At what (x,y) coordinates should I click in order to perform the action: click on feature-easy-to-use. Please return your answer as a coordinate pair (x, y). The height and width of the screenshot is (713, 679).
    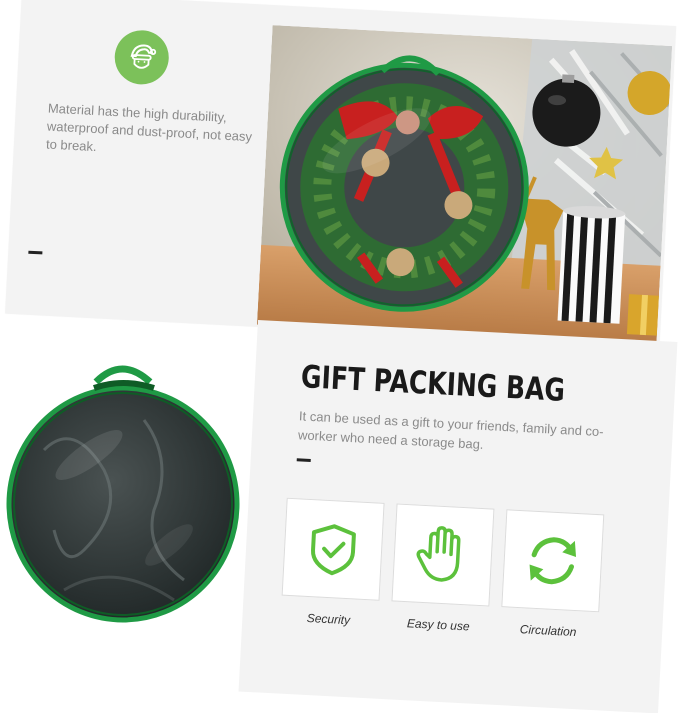
    Looking at the image, I should click on (443, 555).